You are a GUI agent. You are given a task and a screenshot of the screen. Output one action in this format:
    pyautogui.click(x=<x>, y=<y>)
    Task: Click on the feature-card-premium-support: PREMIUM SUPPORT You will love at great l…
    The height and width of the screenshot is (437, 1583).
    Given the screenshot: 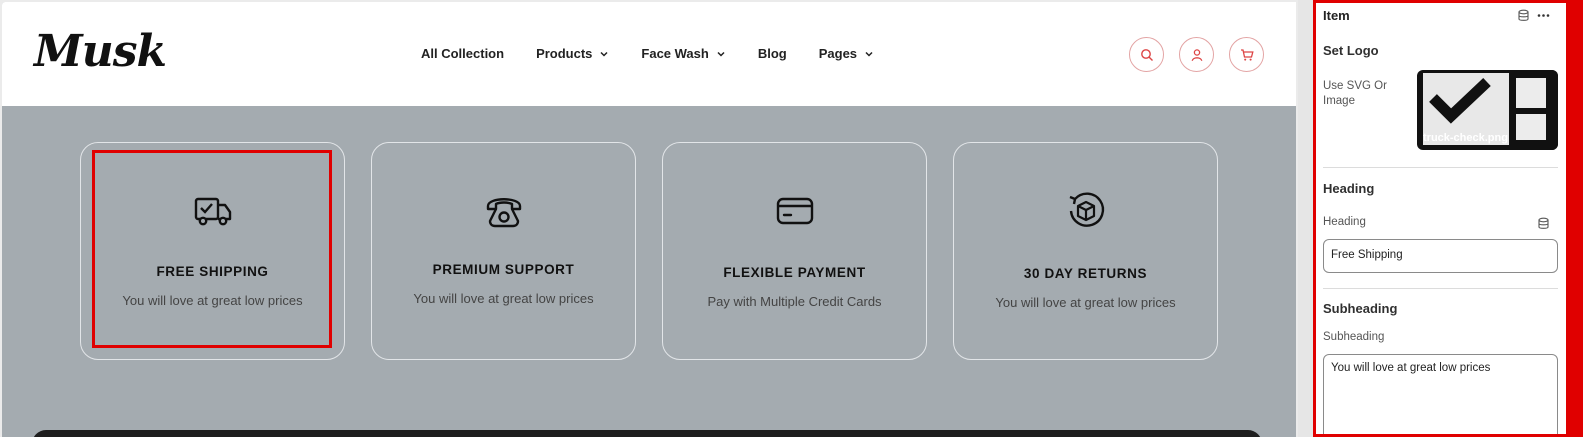 What is the action you would take?
    pyautogui.click(x=503, y=251)
    